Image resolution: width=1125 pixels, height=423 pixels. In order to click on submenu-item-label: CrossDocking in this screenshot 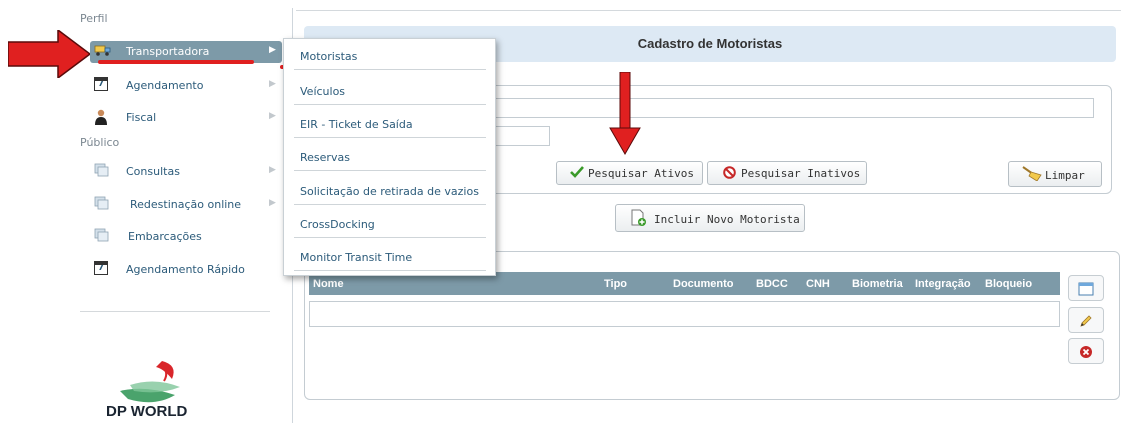, I will do `click(337, 224)`.